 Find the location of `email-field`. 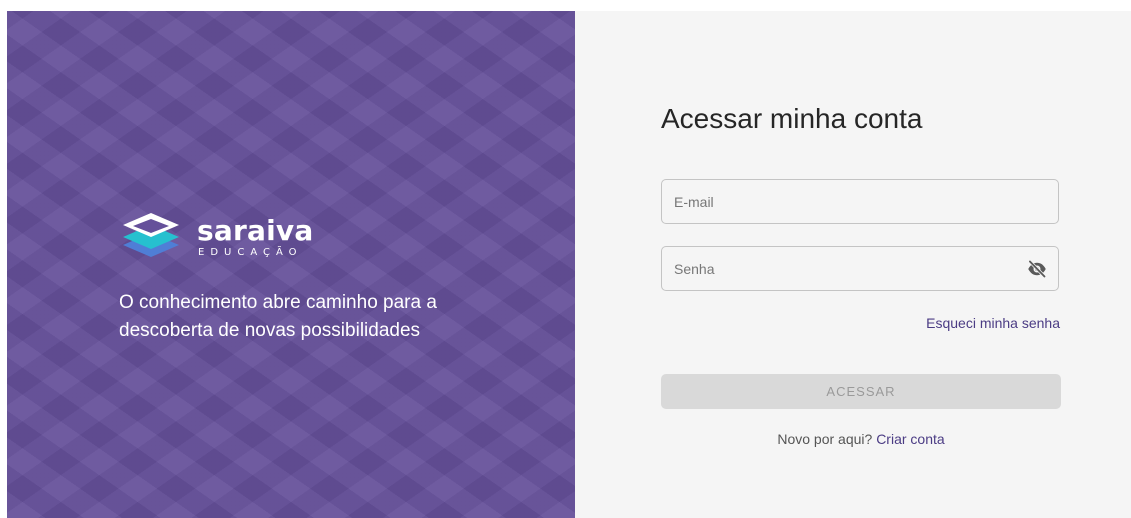

email-field is located at coordinates (860, 201).